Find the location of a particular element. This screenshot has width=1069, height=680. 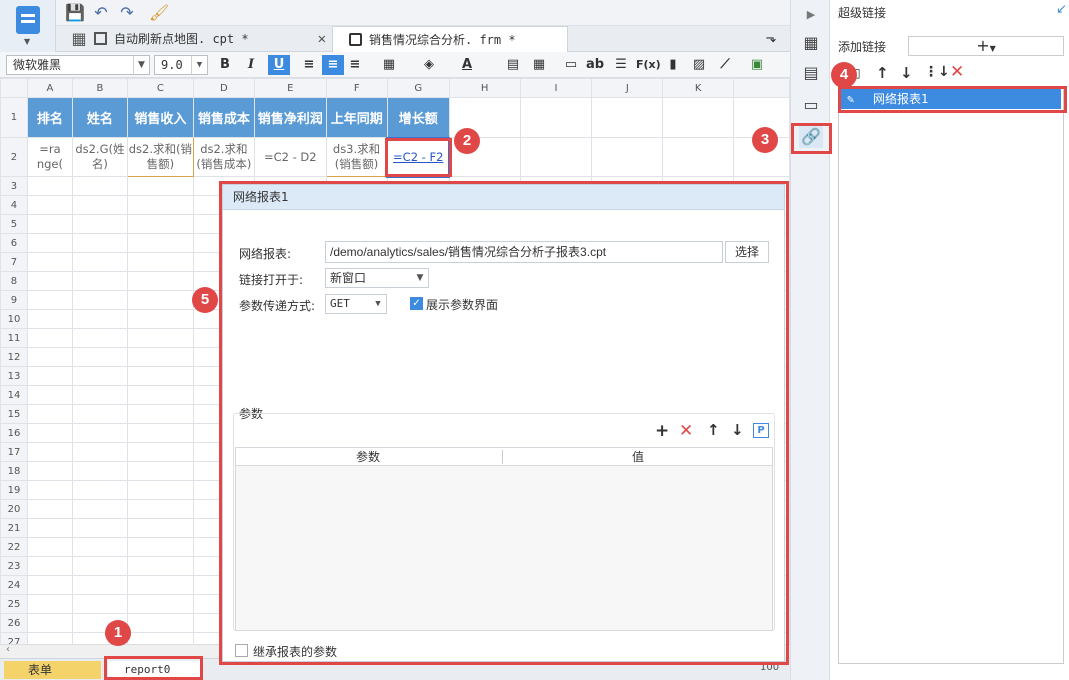

row-number: 19 is located at coordinates (14, 490).